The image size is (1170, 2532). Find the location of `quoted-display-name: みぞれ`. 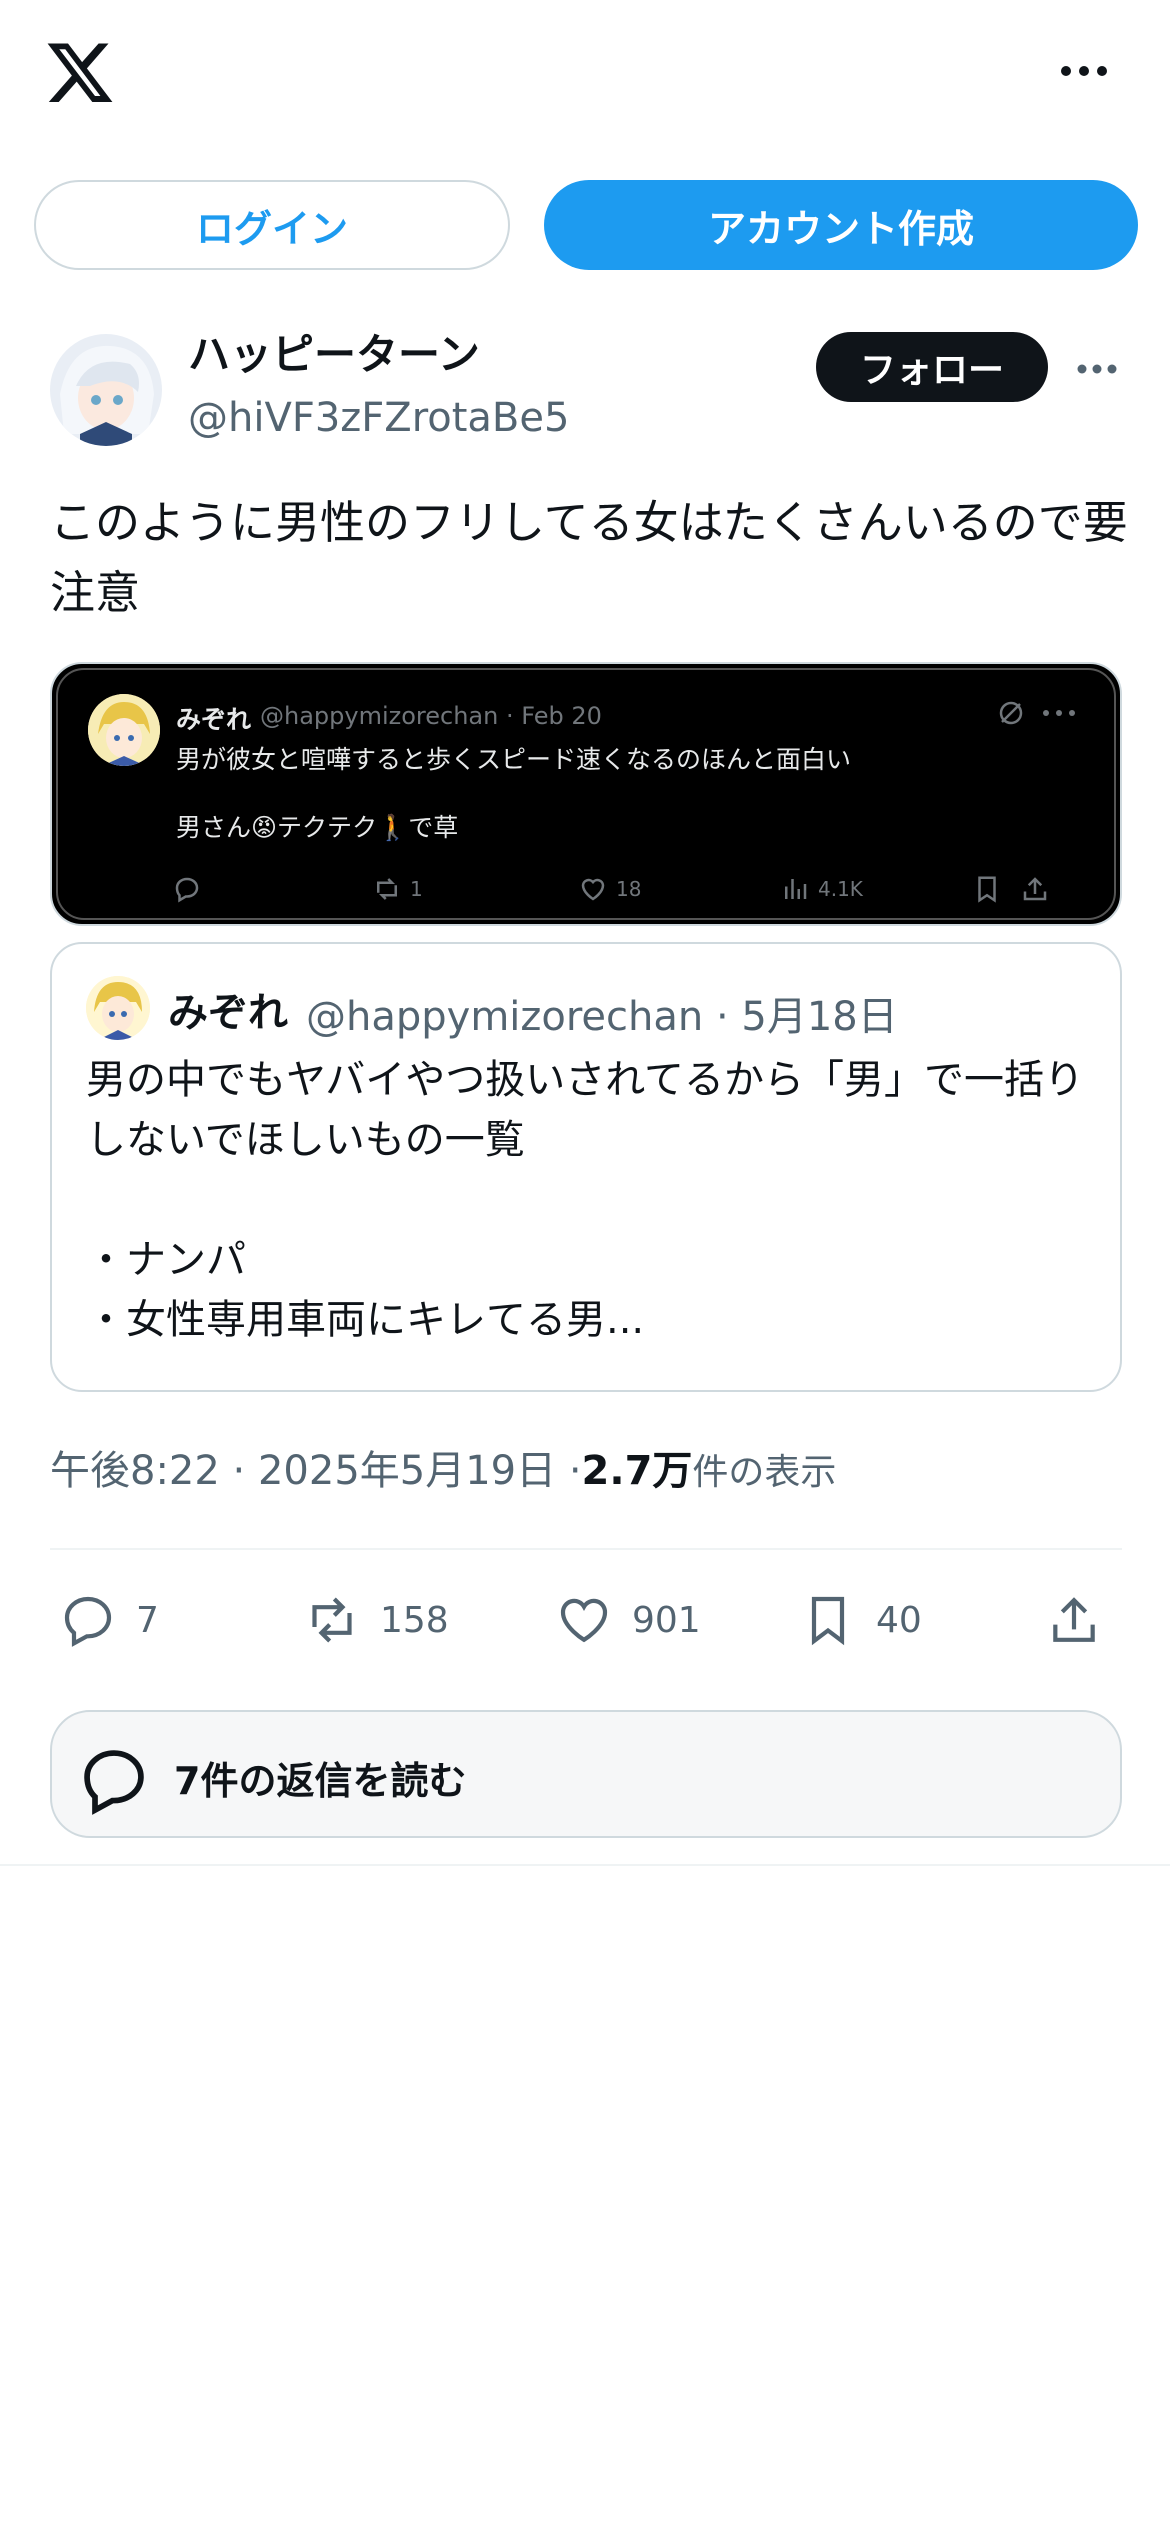

quoted-display-name: みぞれ is located at coordinates (228, 1013).